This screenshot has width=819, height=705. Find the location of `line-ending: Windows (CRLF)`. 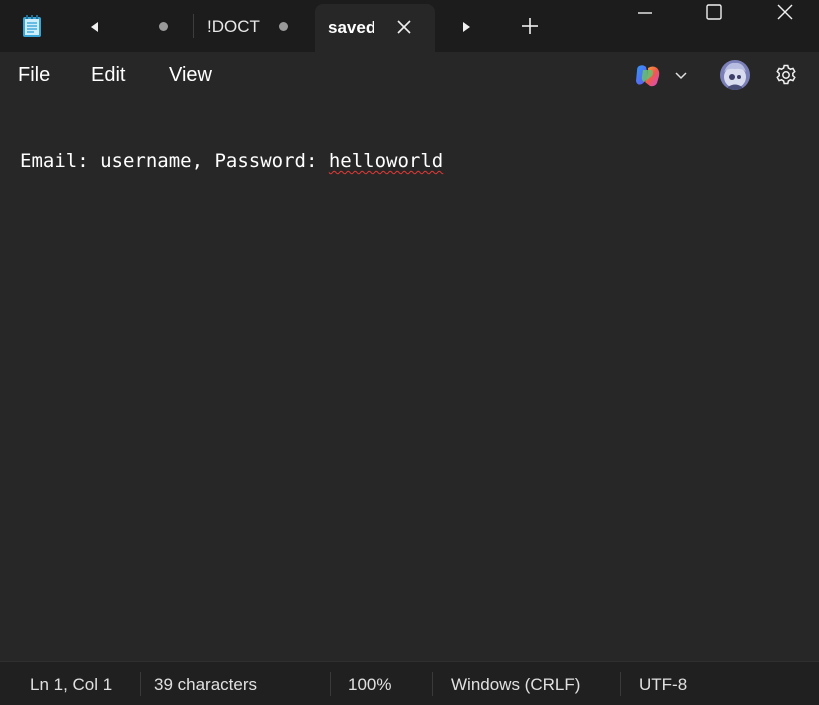

line-ending: Windows (CRLF) is located at coordinates (515, 685).